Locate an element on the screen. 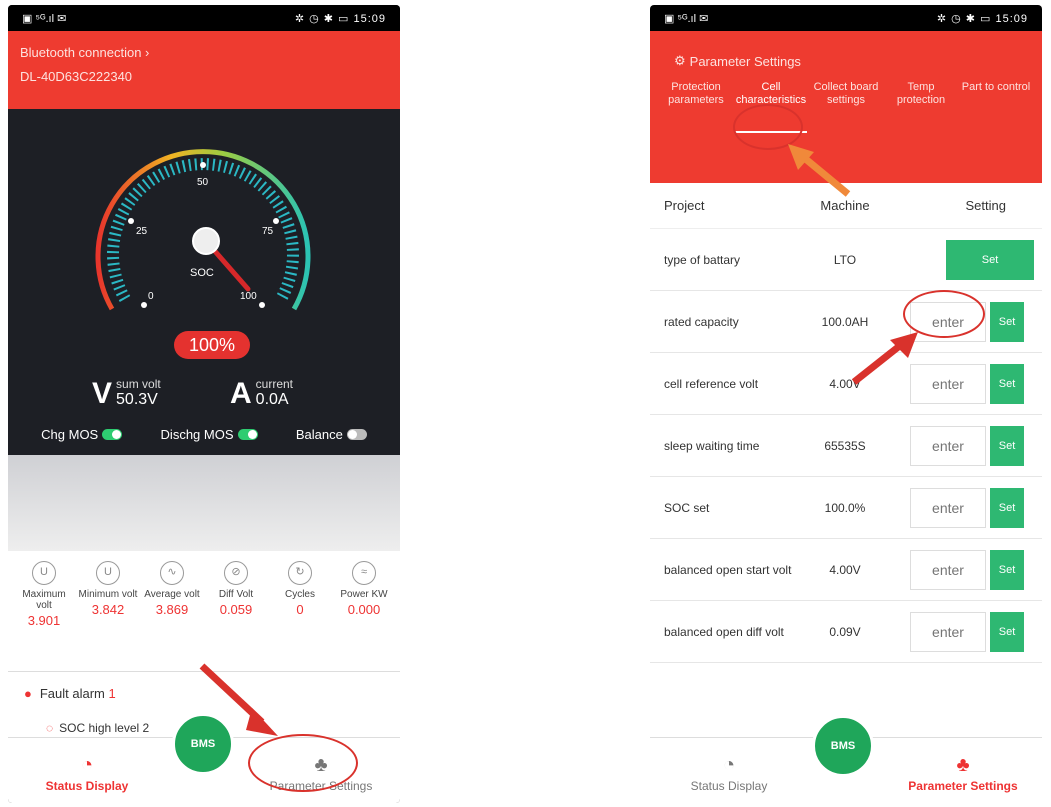 This screenshot has width=1051, height=807. tick-label: 0 is located at coordinates (151, 296).